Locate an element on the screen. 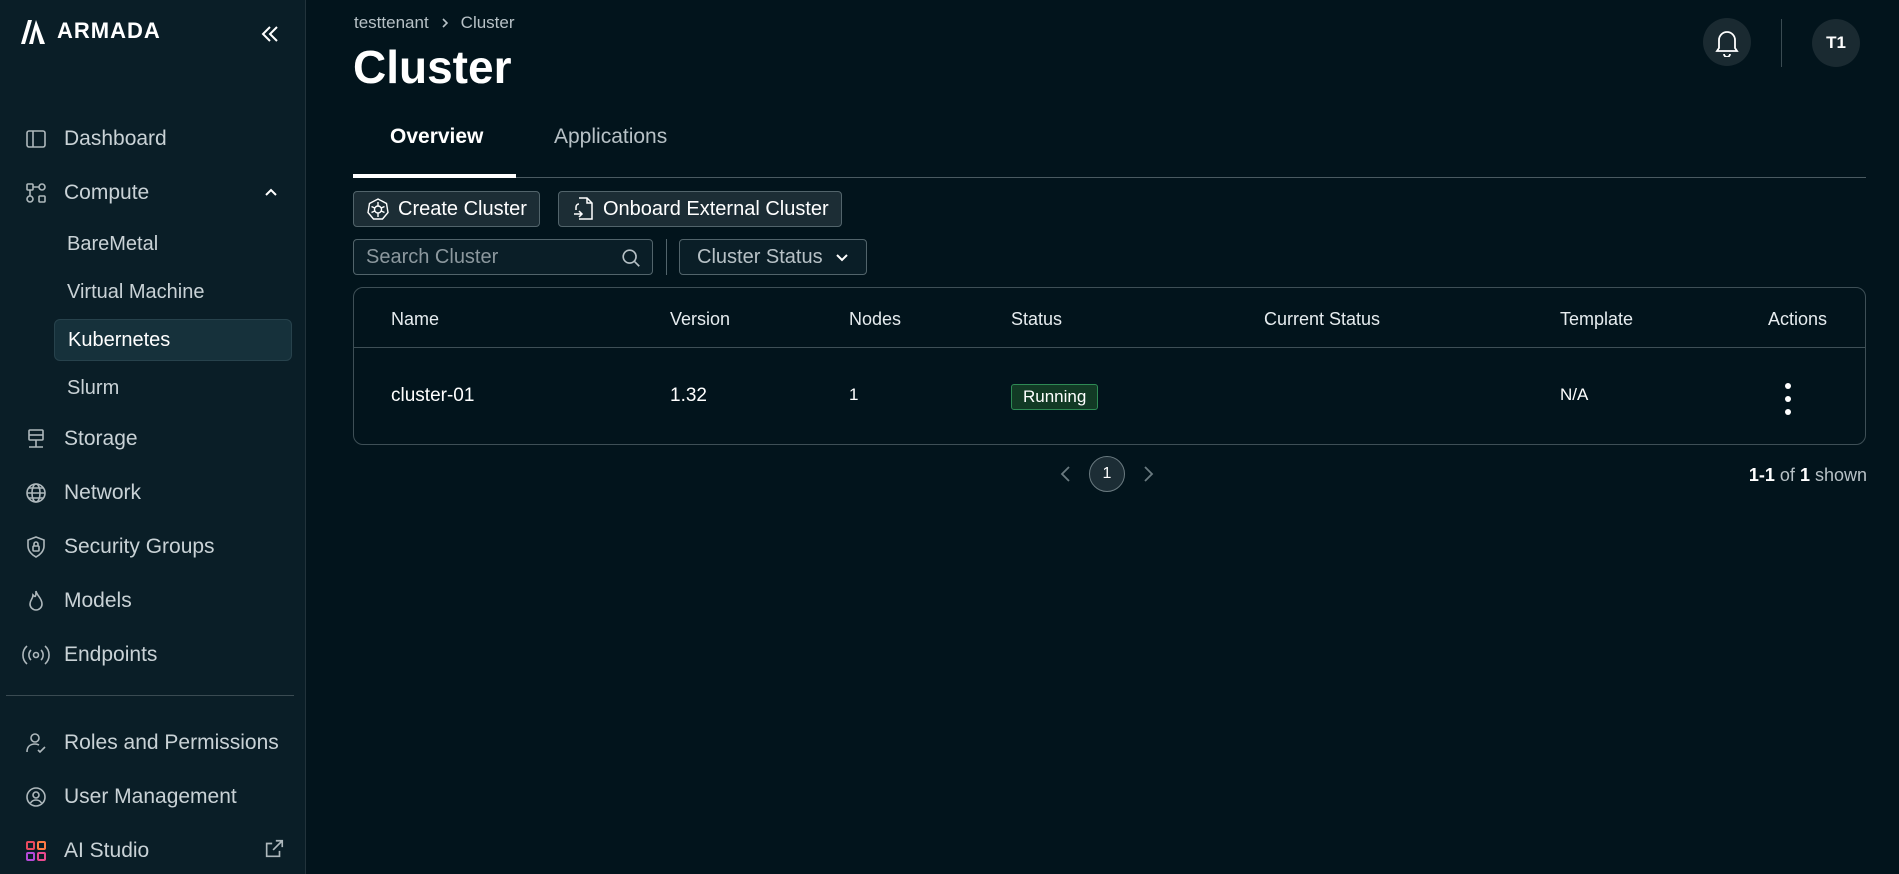  sidebar-item-virtual-machine: Virtual Machine is located at coordinates (152, 292).